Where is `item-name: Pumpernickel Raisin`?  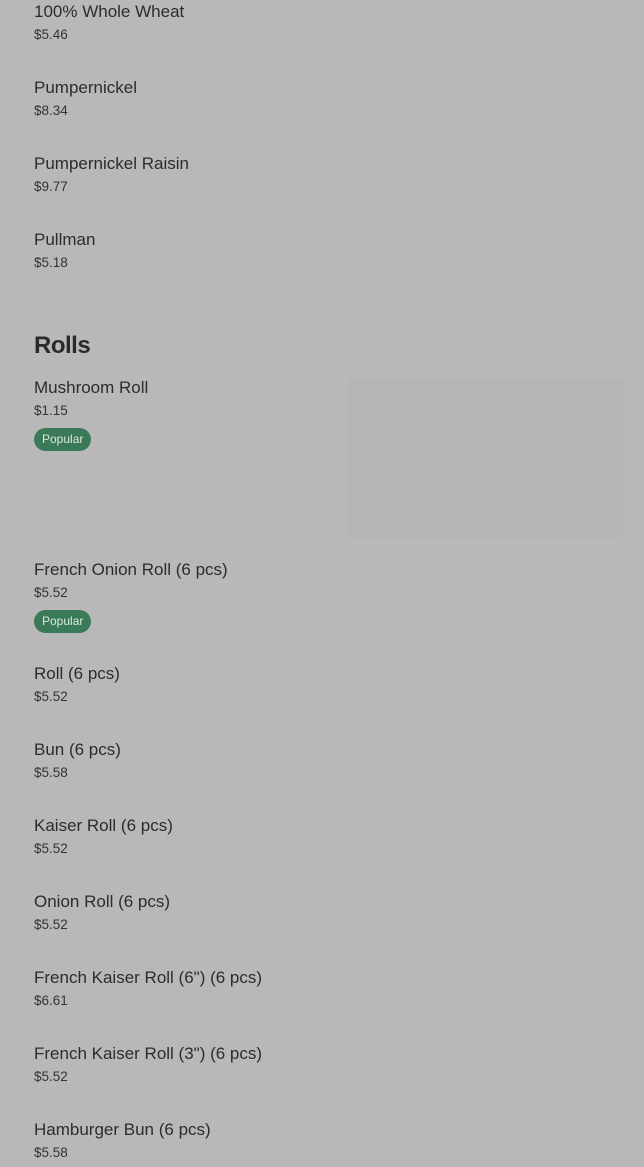 item-name: Pumpernickel Raisin is located at coordinates (111, 163).